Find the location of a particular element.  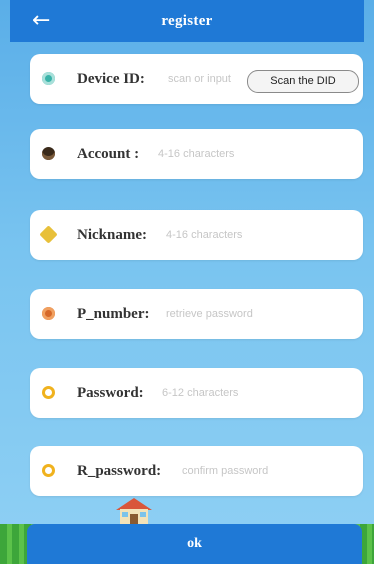

title-bar: ← register is located at coordinates (187, 21).